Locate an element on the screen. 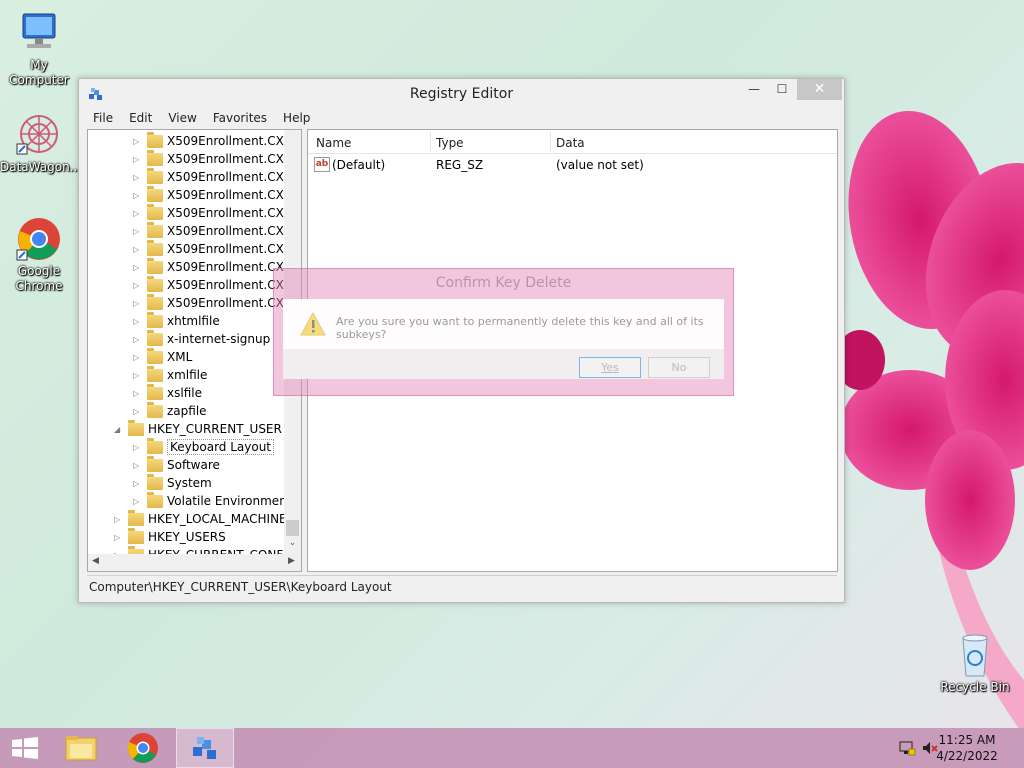 Image resolution: width=1024 pixels, height=768 pixels. tree-item: ◢ HKEY_CURRENT_USER is located at coordinates (198, 429).